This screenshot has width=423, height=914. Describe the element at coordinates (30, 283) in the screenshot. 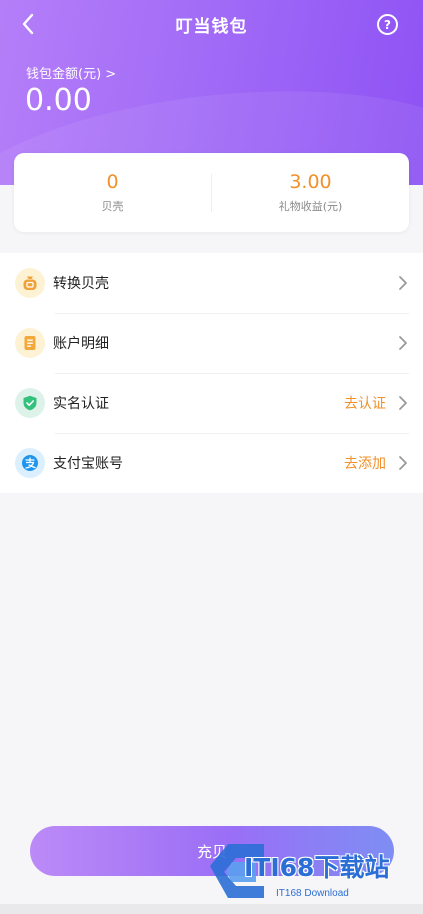

I see `money-bag-icon` at that location.